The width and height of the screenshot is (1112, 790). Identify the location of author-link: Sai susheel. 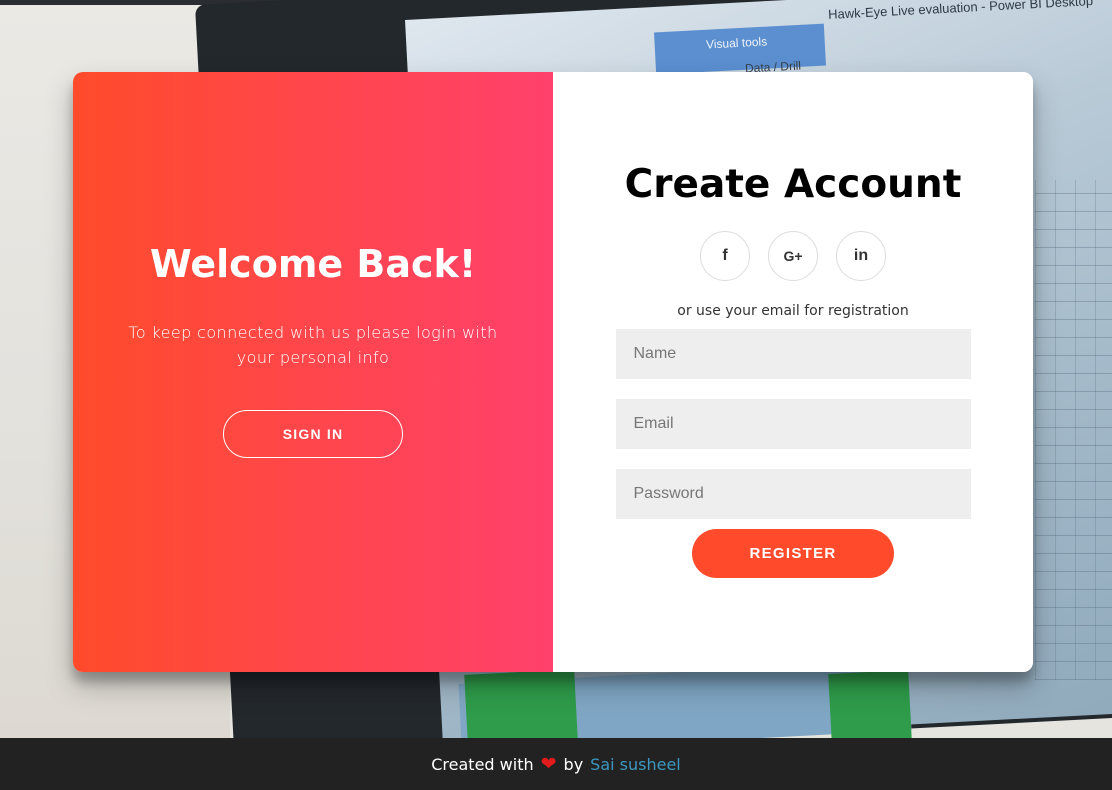
(635, 764).